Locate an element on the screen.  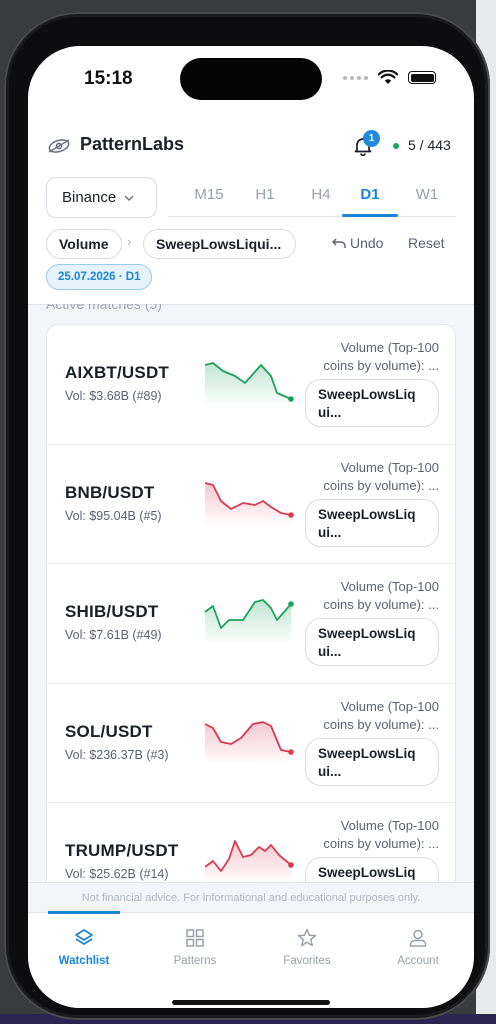
sparkline-area is located at coordinates (248, 861).